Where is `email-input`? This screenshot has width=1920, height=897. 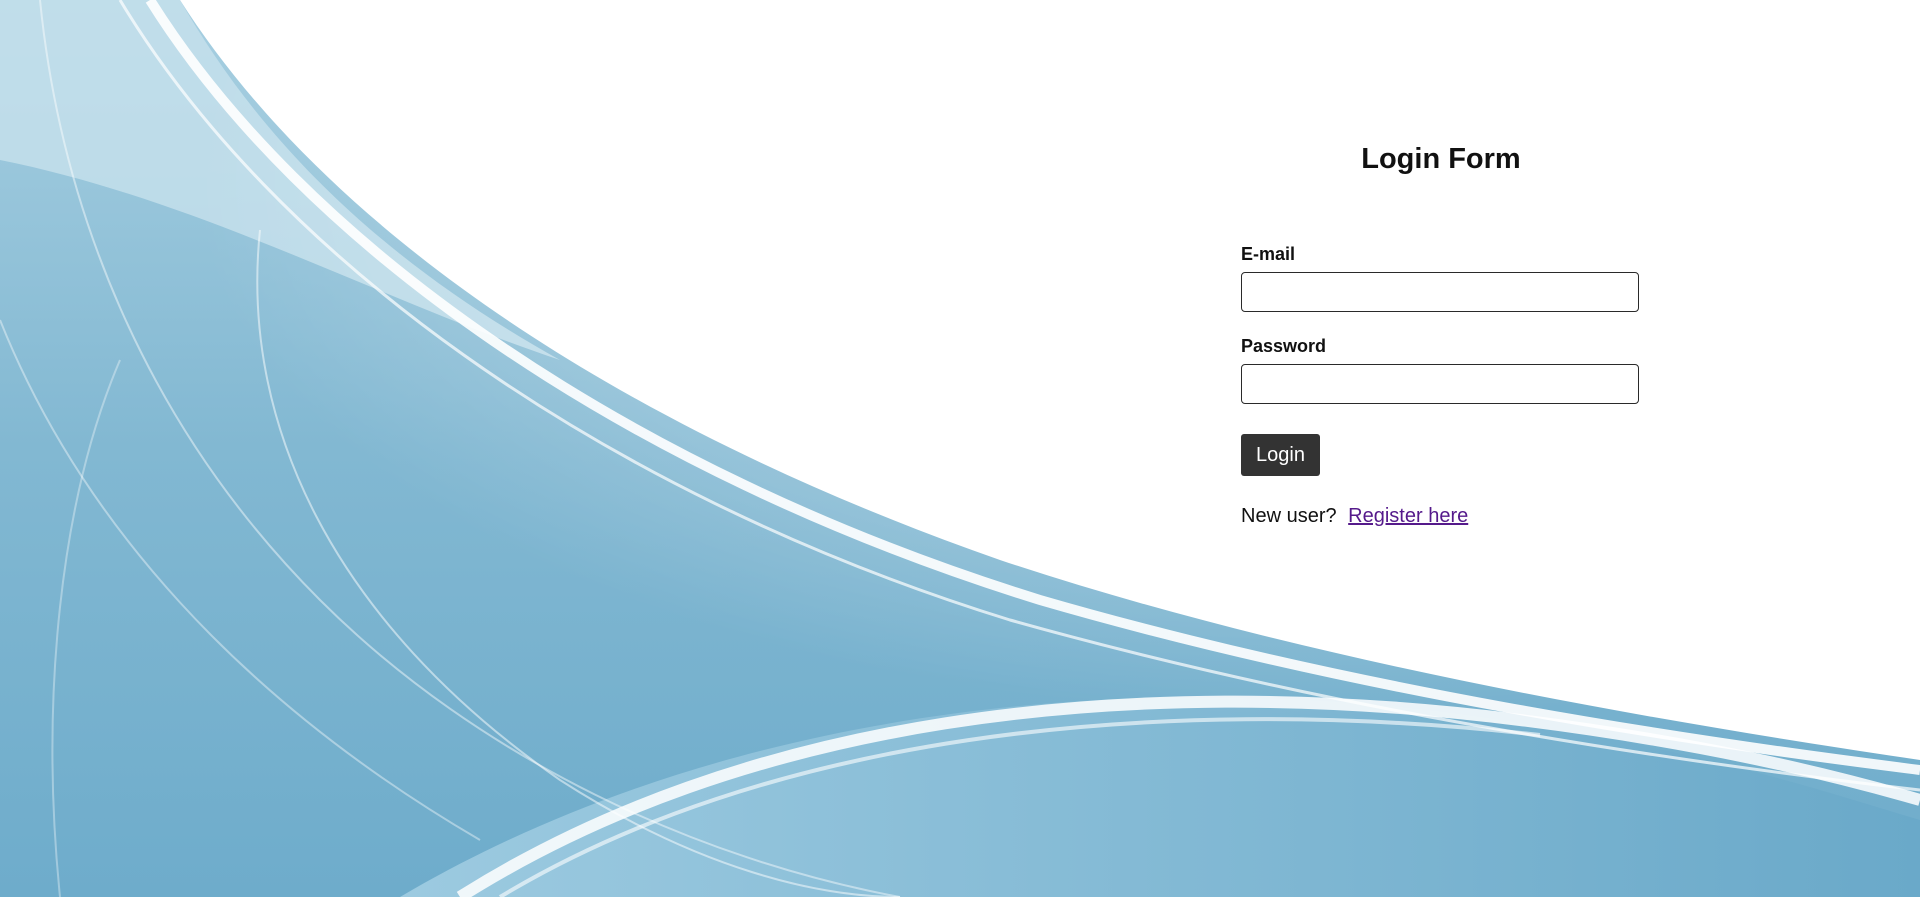 email-input is located at coordinates (1440, 292).